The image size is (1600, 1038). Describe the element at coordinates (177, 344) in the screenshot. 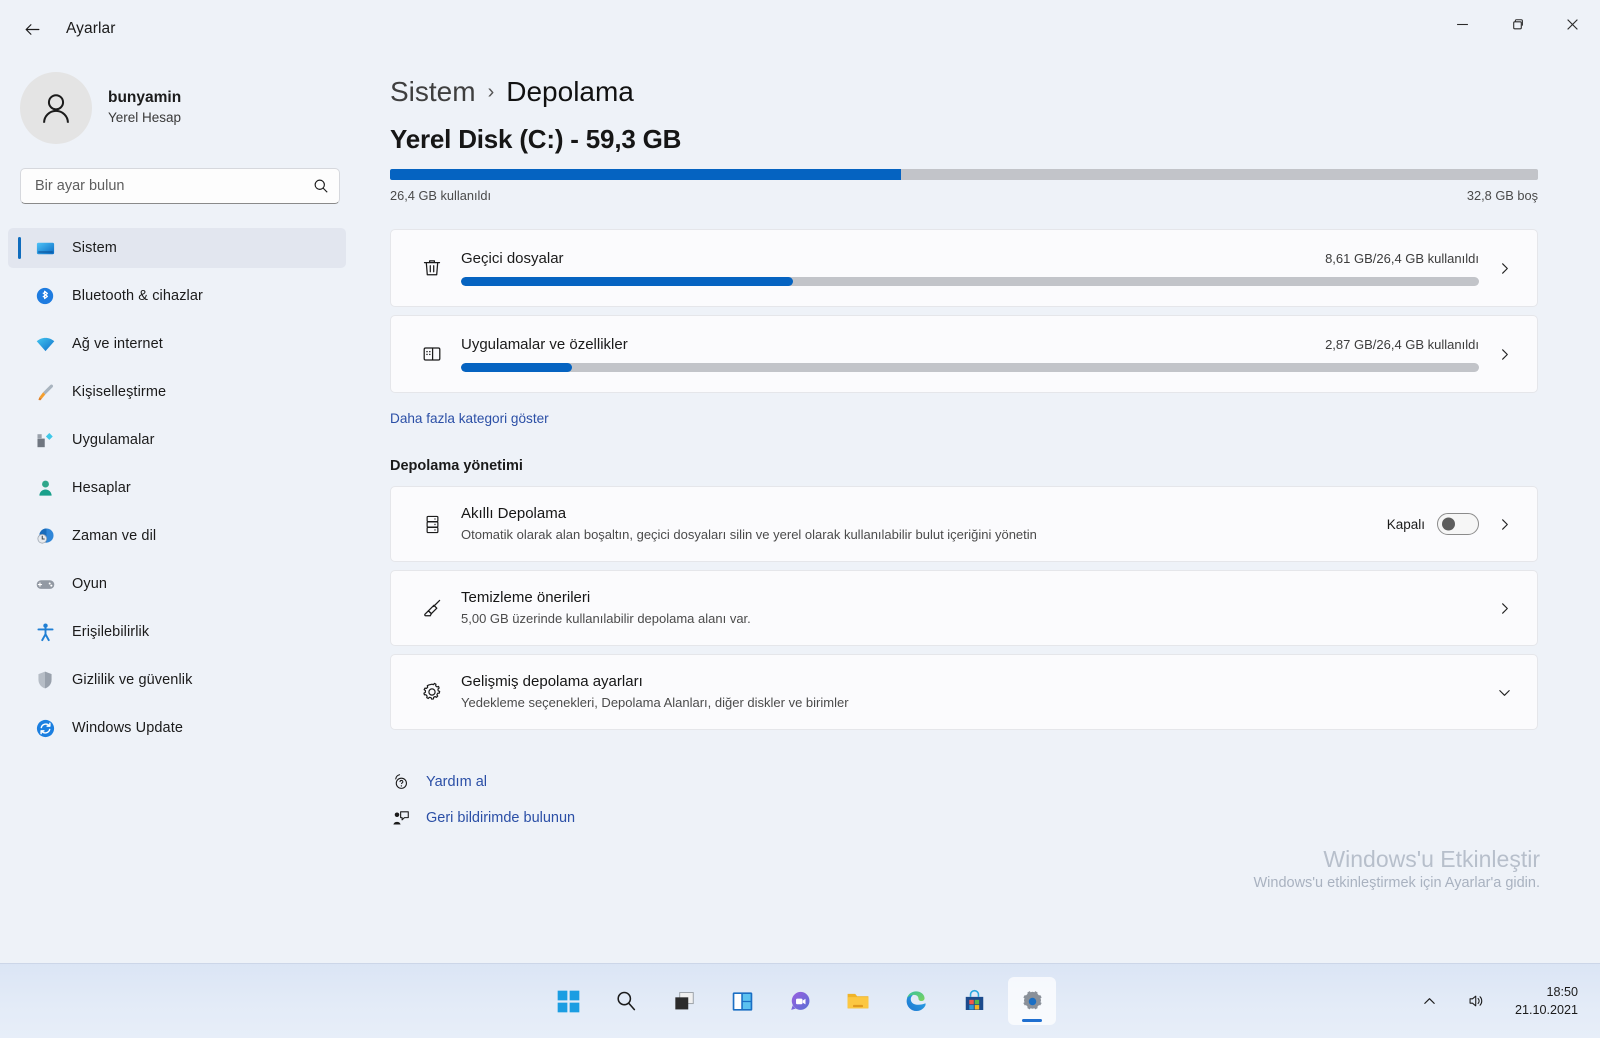

I see `sidebar-item-ag-ve-internet: Ağ ve internet` at that location.